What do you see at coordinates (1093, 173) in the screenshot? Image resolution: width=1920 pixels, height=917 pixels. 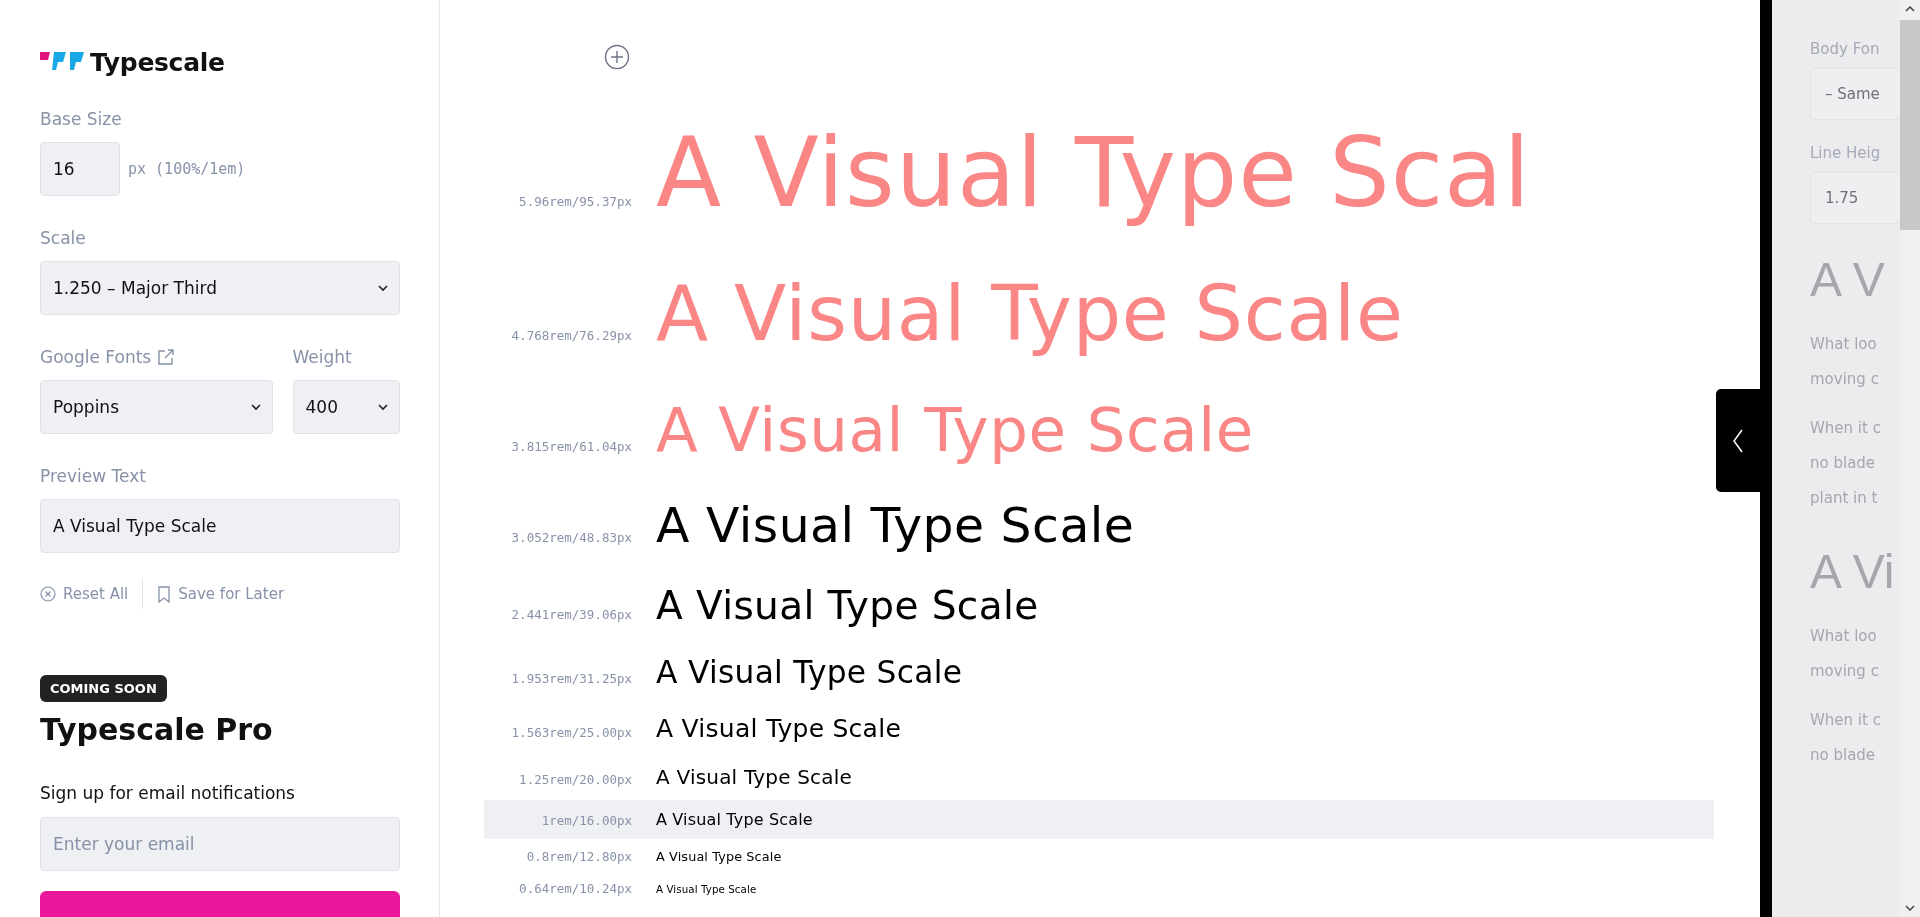 I see `sample-text: A Visual Type Scal` at bounding box center [1093, 173].